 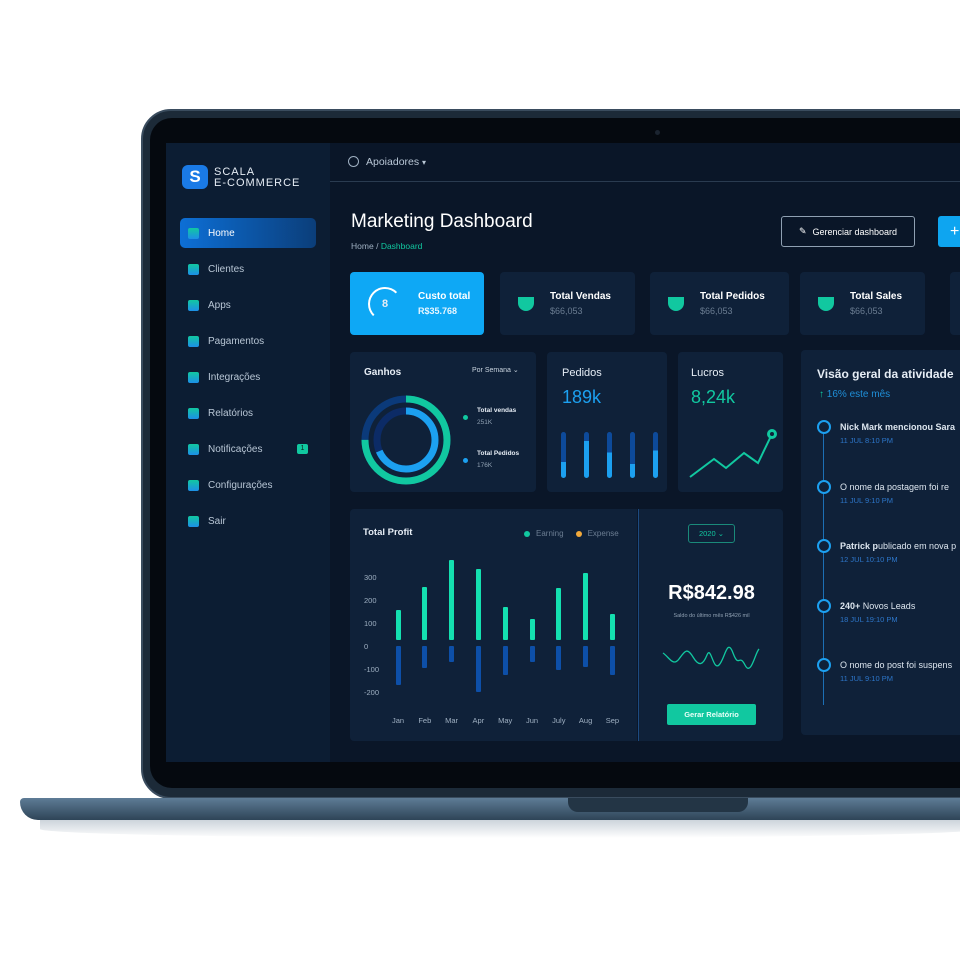 I want to click on balance-amount: R$842.98, so click(x=711, y=593).